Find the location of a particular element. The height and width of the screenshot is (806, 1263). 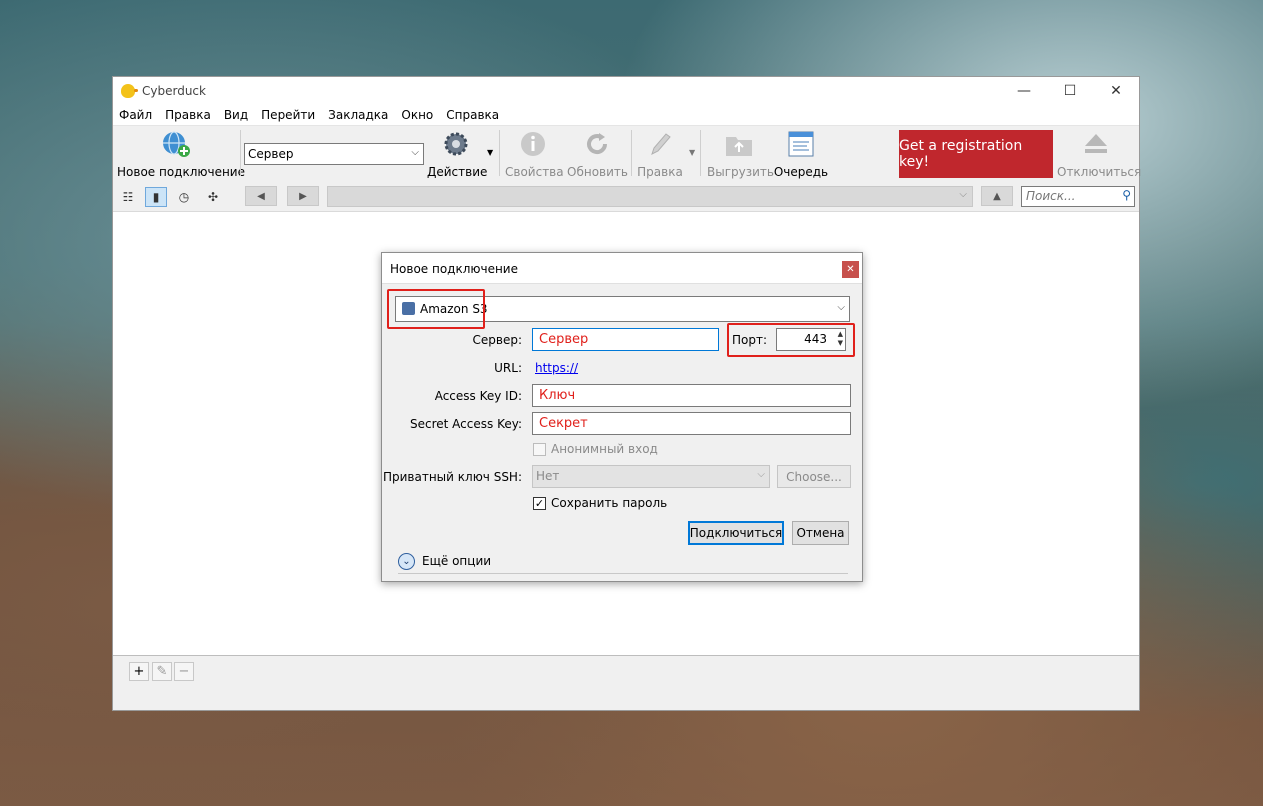

refresh-button: Обновить is located at coordinates (597, 154).